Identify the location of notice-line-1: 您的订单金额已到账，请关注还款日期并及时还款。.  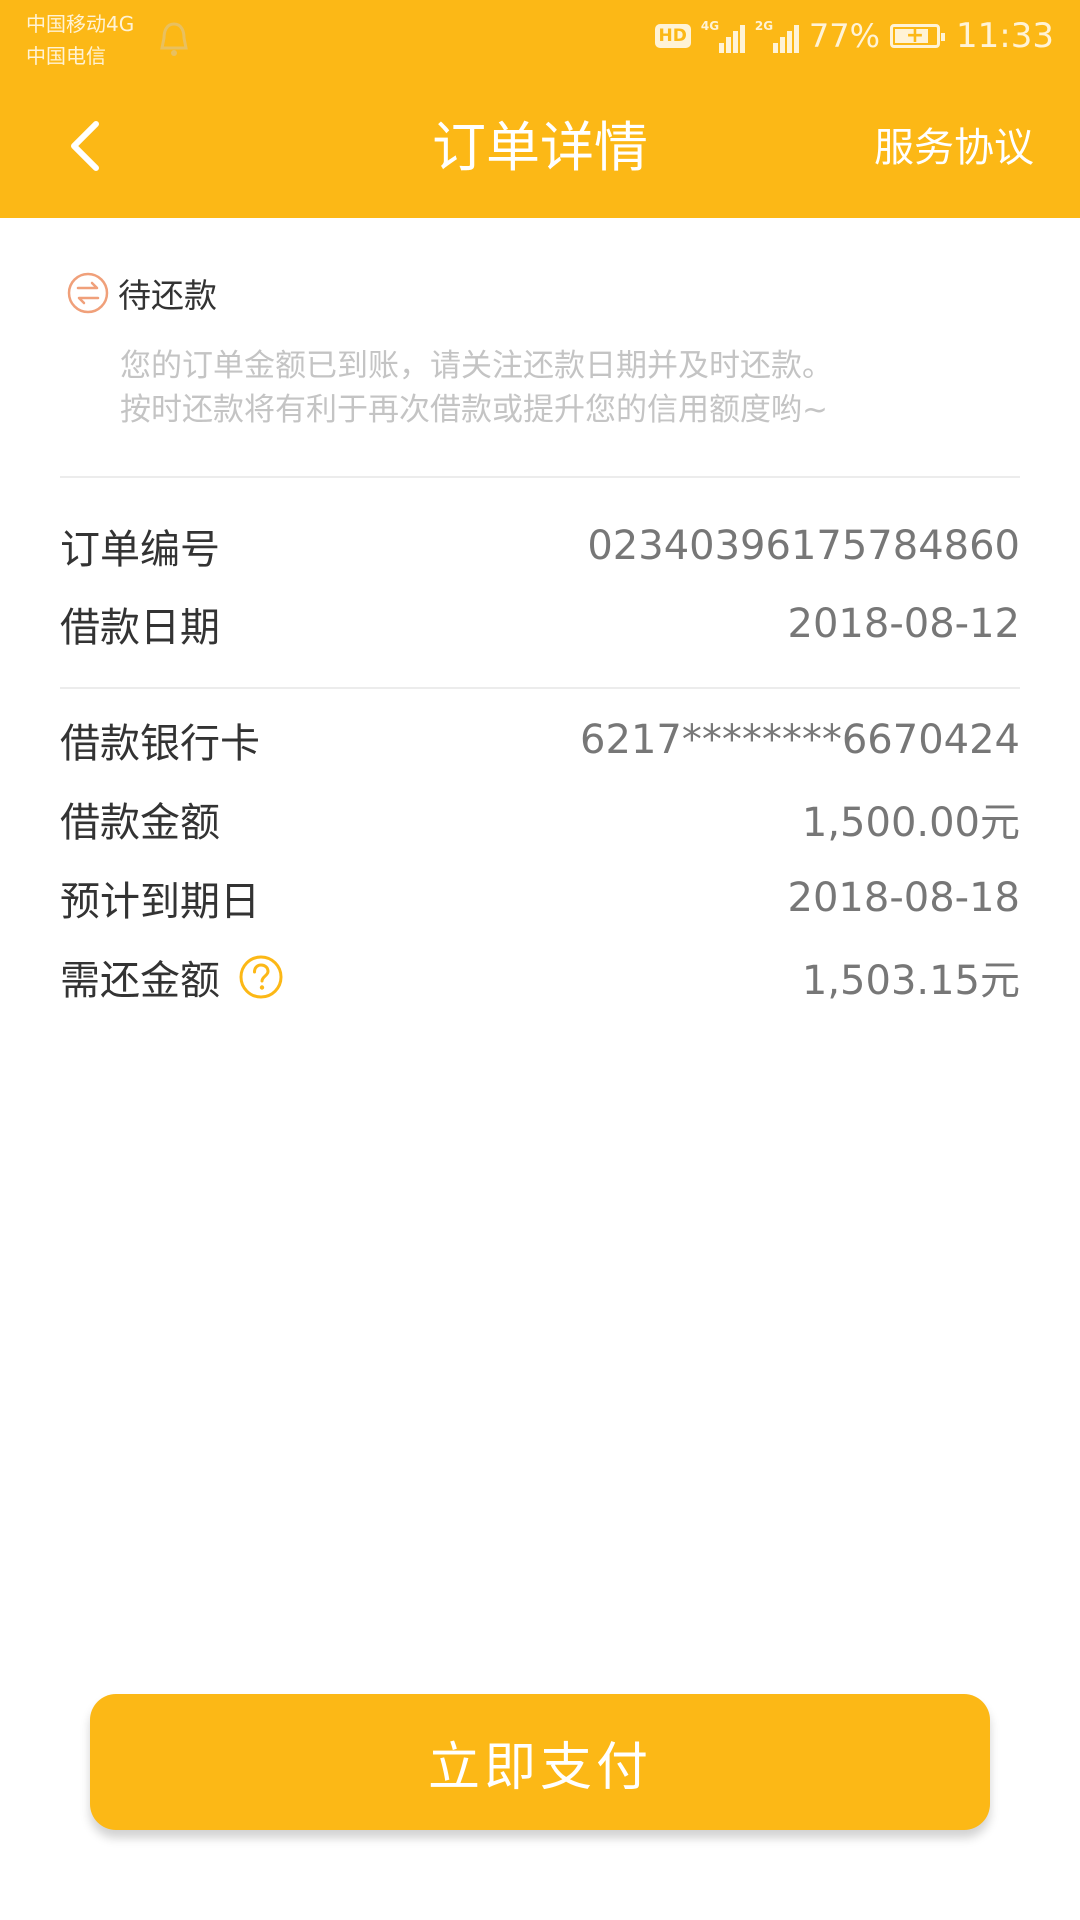
(476, 366).